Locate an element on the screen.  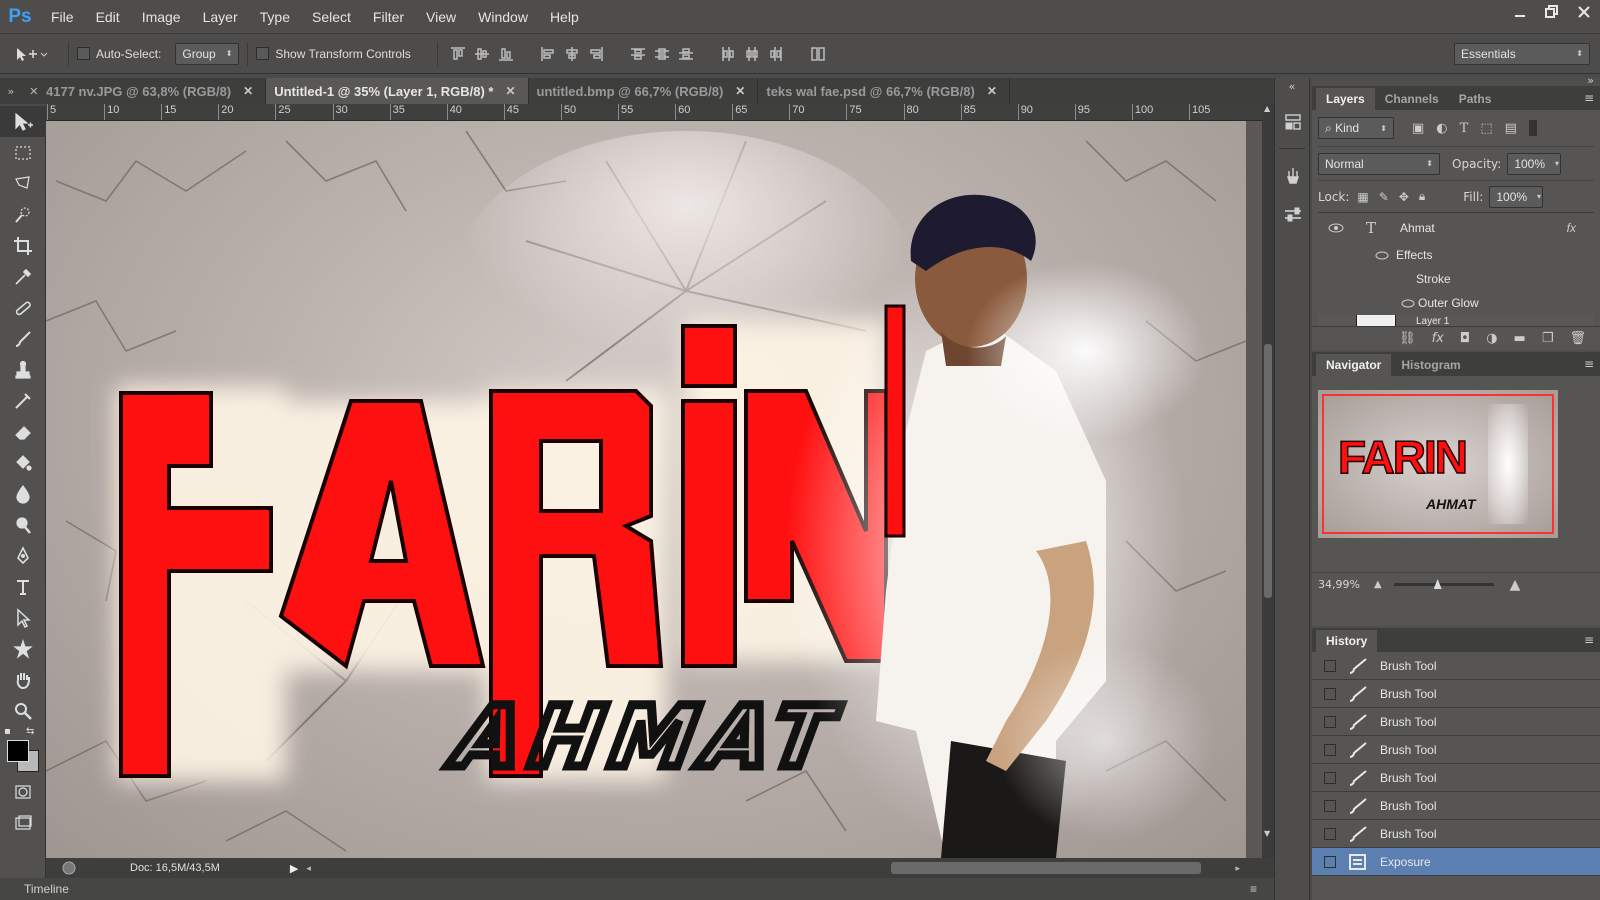
tab-paths: Paths is located at coordinates (1475, 99).